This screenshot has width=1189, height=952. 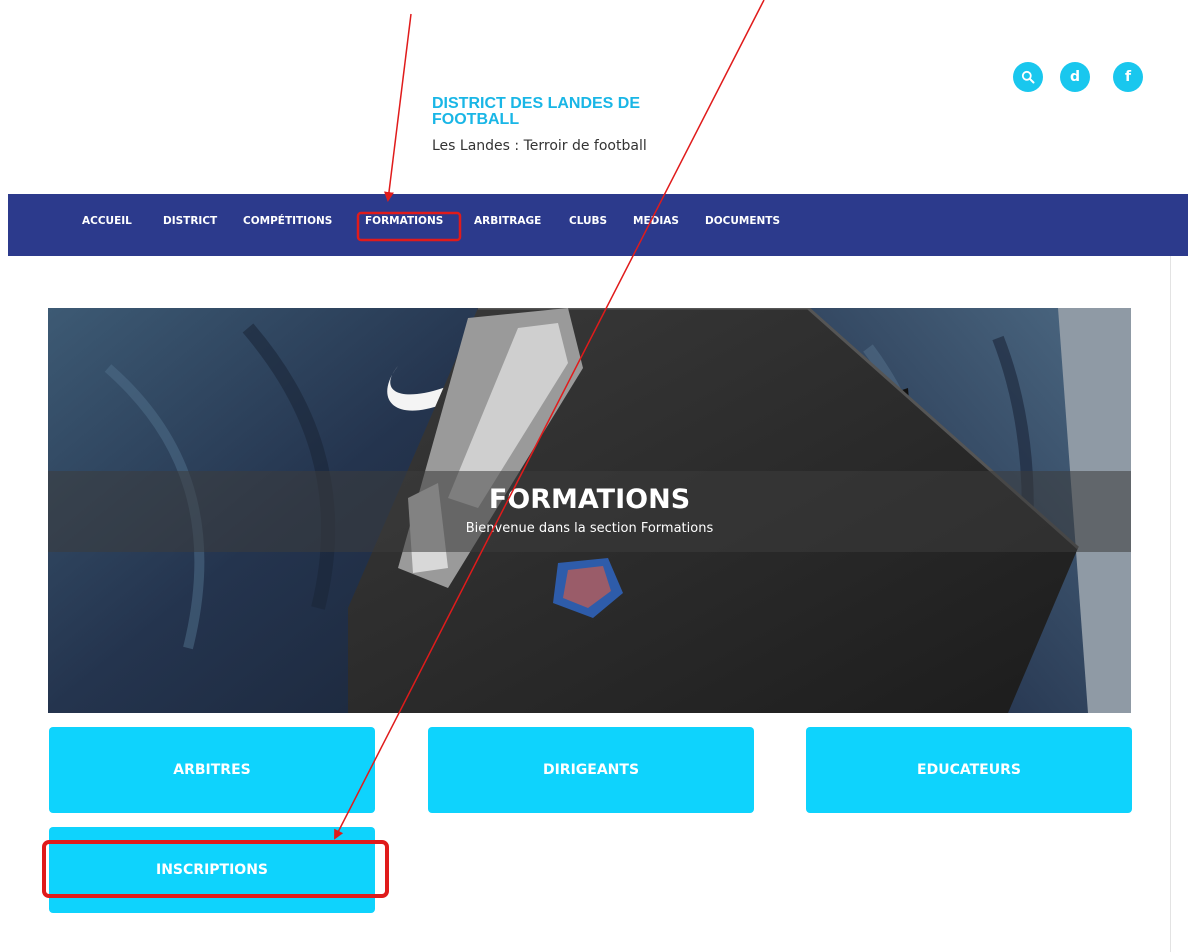 I want to click on nav-item-medias: MEDIAS, so click(x=656, y=221).